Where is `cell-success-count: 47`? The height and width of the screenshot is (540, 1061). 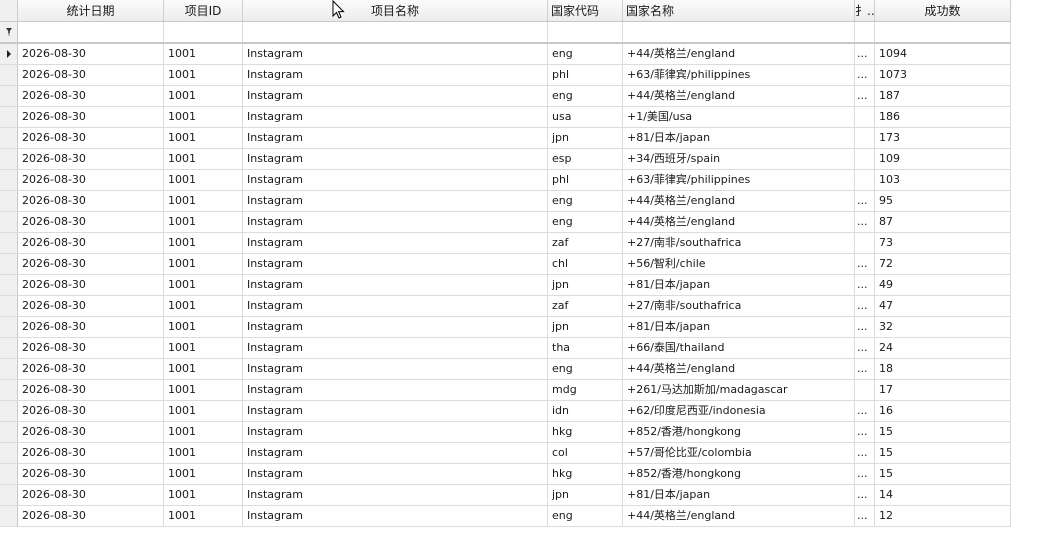 cell-success-count: 47 is located at coordinates (943, 306).